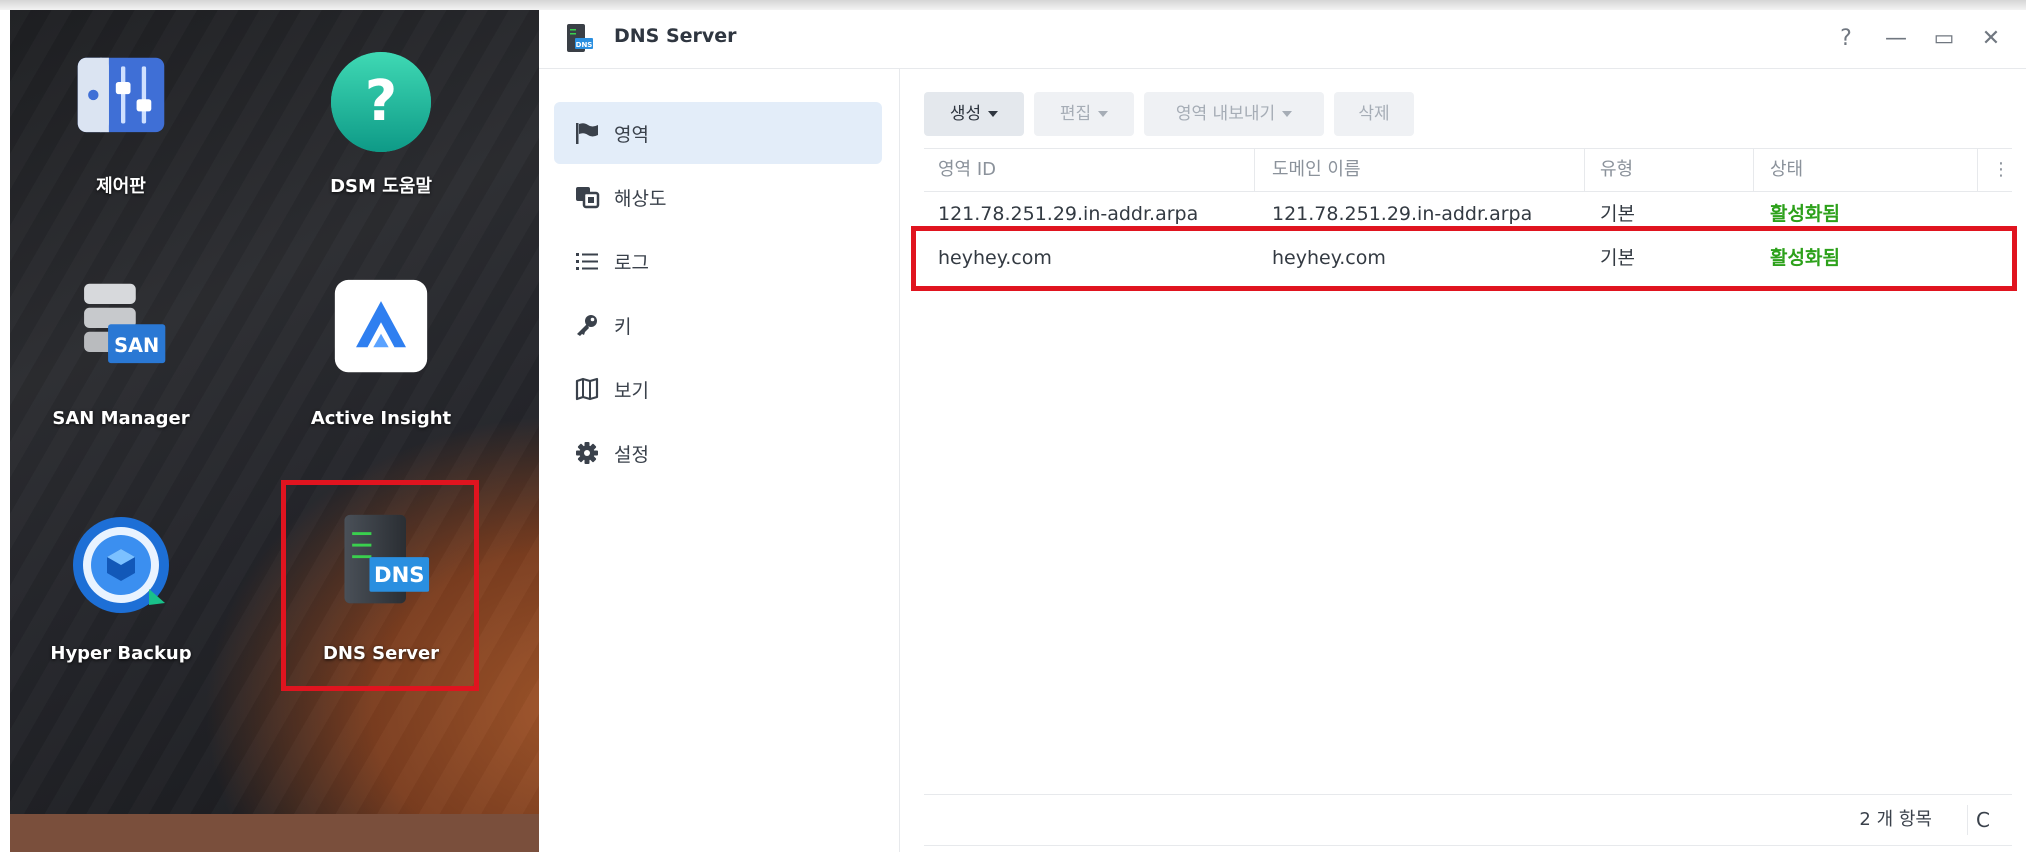 The height and width of the screenshot is (852, 2026). What do you see at coordinates (640, 199) in the screenshot?
I see `sidebar-item-label: 해상도` at bounding box center [640, 199].